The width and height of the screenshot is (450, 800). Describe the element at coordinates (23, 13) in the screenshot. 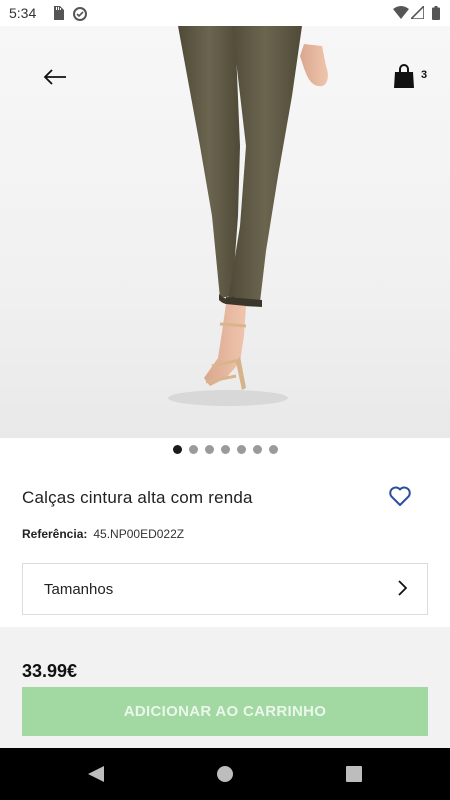

I see `status-time: 5:34` at that location.